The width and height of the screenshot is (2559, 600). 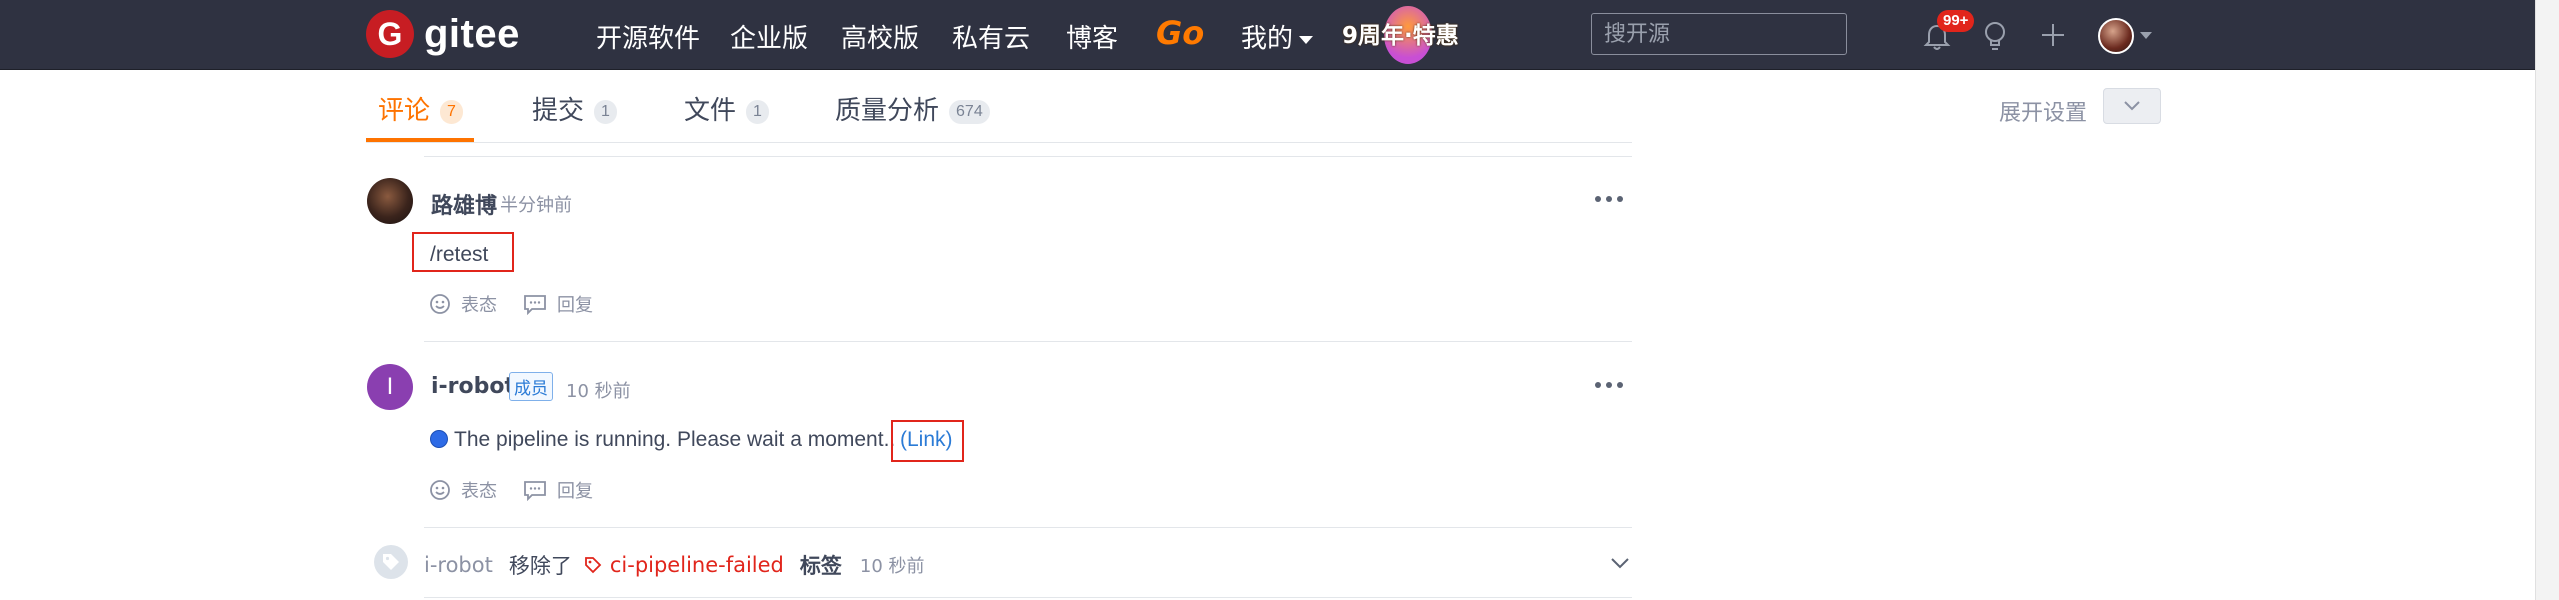 What do you see at coordinates (390, 201) in the screenshot?
I see `avatar` at bounding box center [390, 201].